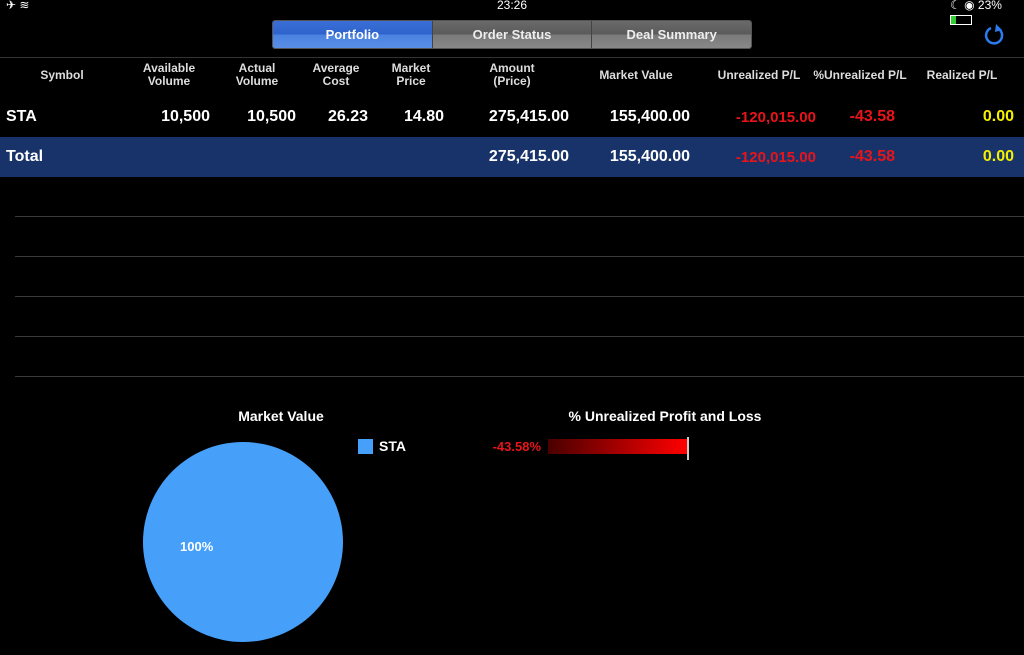 This screenshot has height=655, width=1024. What do you see at coordinates (25, 156) in the screenshot?
I see `total-label: Total` at bounding box center [25, 156].